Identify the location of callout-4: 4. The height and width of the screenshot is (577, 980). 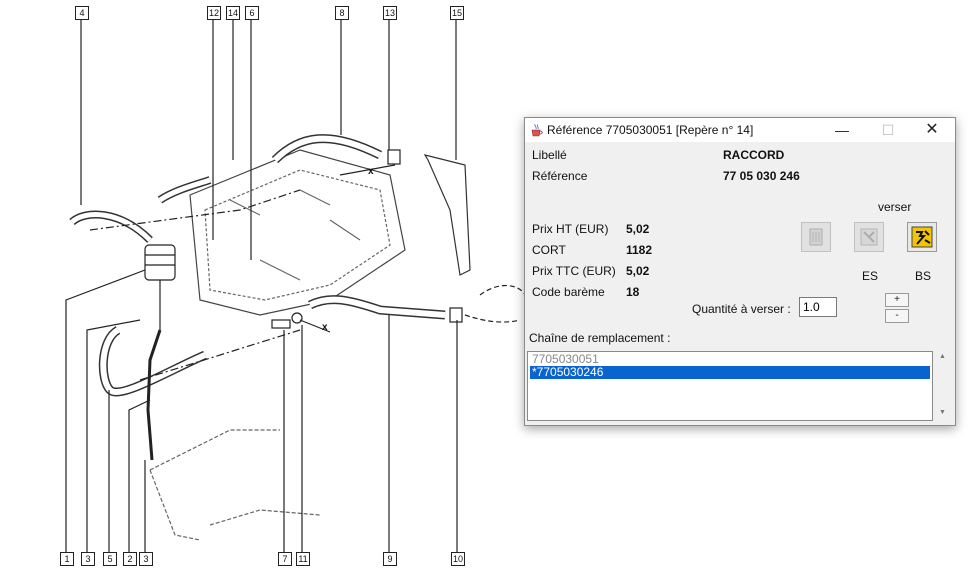
(82, 13).